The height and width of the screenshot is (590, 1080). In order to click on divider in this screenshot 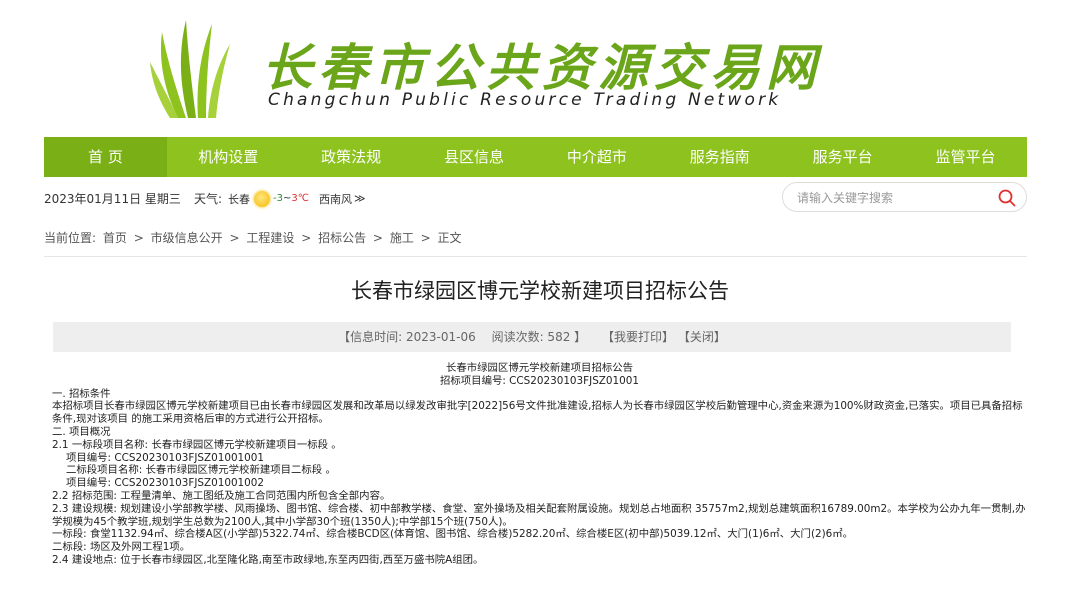, I will do `click(535, 256)`.